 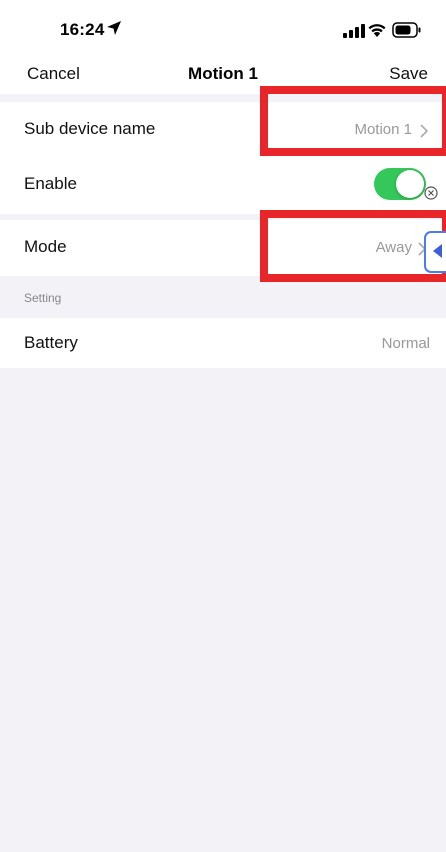 What do you see at coordinates (50, 183) in the screenshot?
I see `enable-label: Enable` at bounding box center [50, 183].